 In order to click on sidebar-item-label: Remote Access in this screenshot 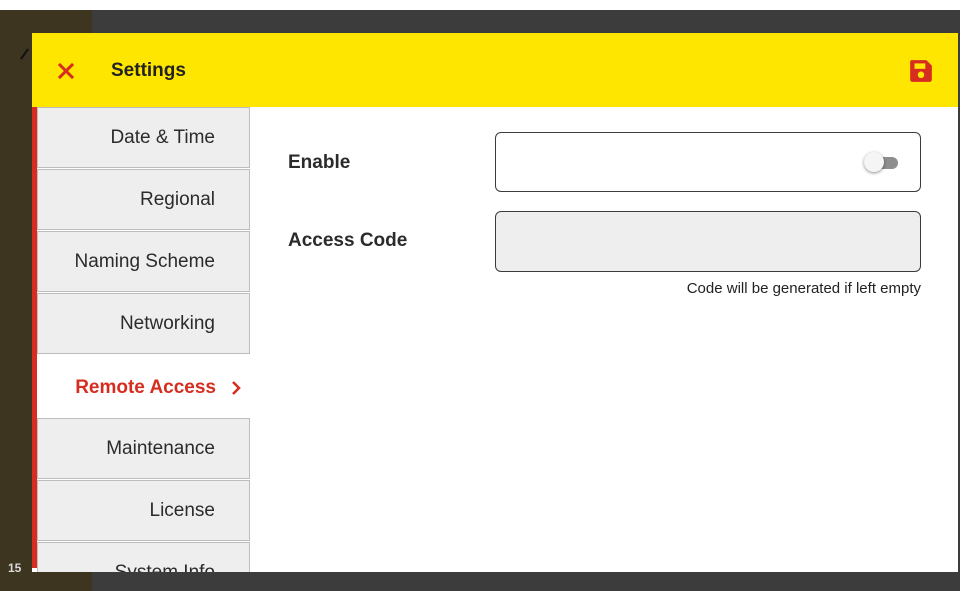, I will do `click(145, 387)`.